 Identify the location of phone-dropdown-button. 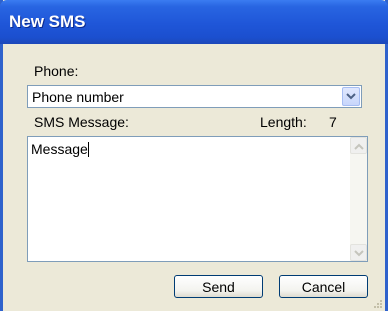
(351, 96).